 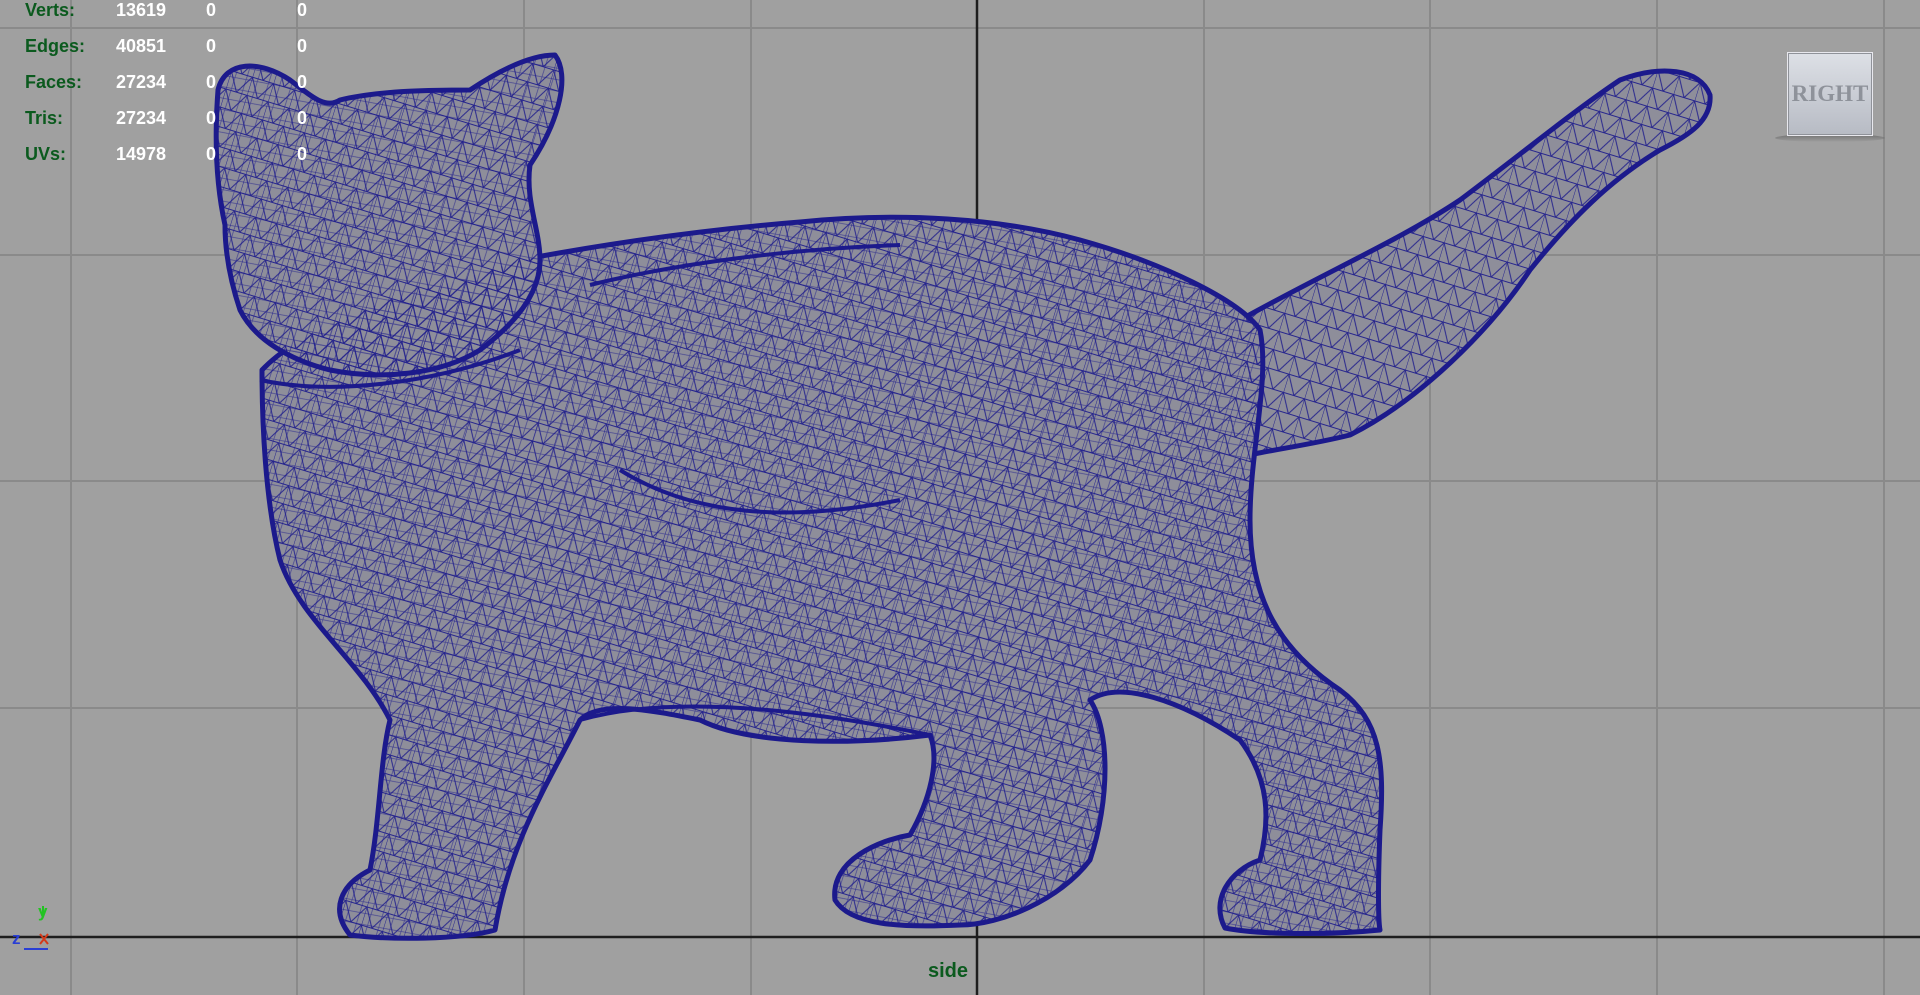 I want to click on camera-name-label: side, so click(x=948, y=971).